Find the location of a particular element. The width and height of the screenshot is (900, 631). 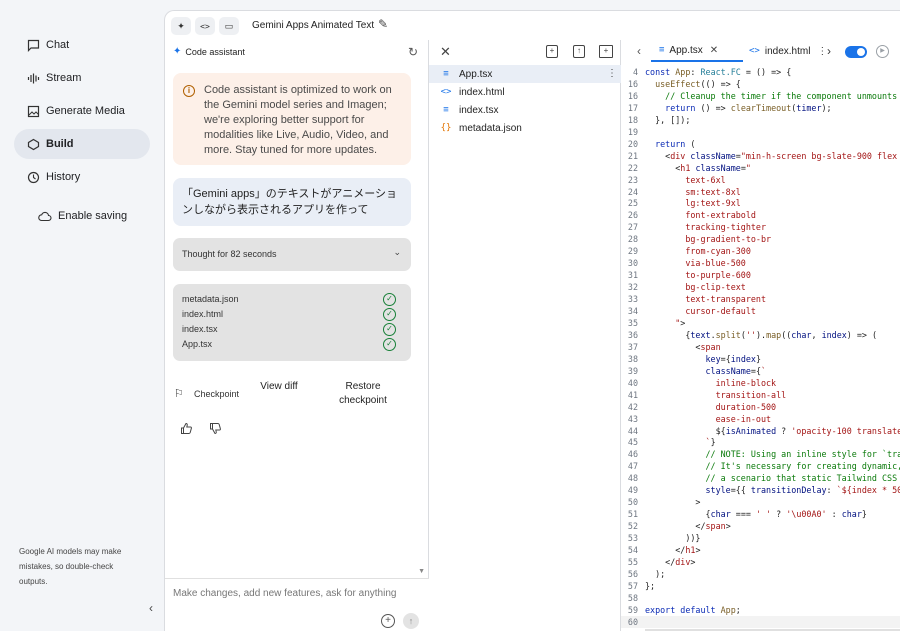

tabs-scroll-right-button: › is located at coordinates (829, 51).